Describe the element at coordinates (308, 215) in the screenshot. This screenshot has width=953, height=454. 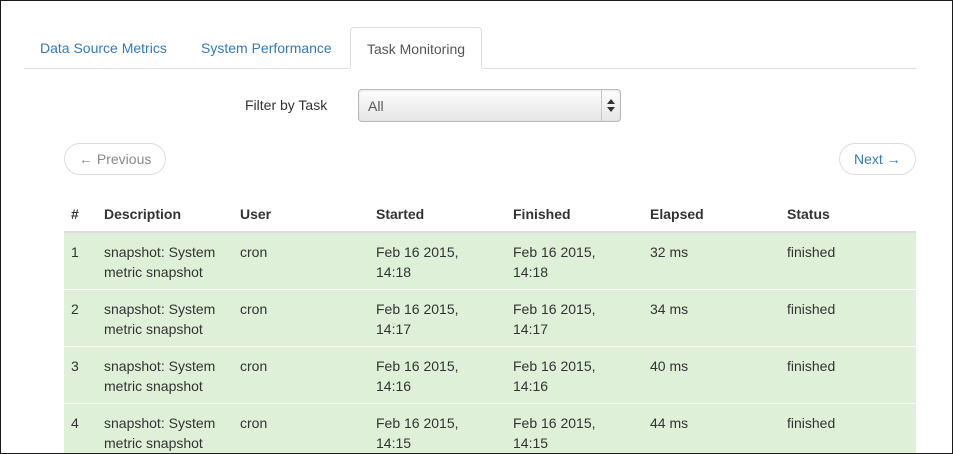
I see `header-user: User` at that location.